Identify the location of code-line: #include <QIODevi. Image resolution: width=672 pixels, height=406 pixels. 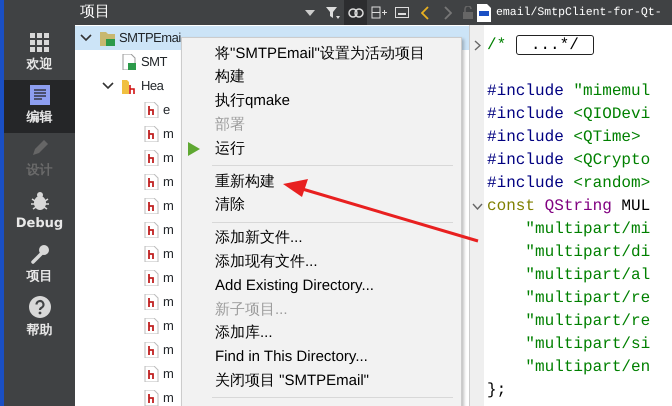
(568, 114).